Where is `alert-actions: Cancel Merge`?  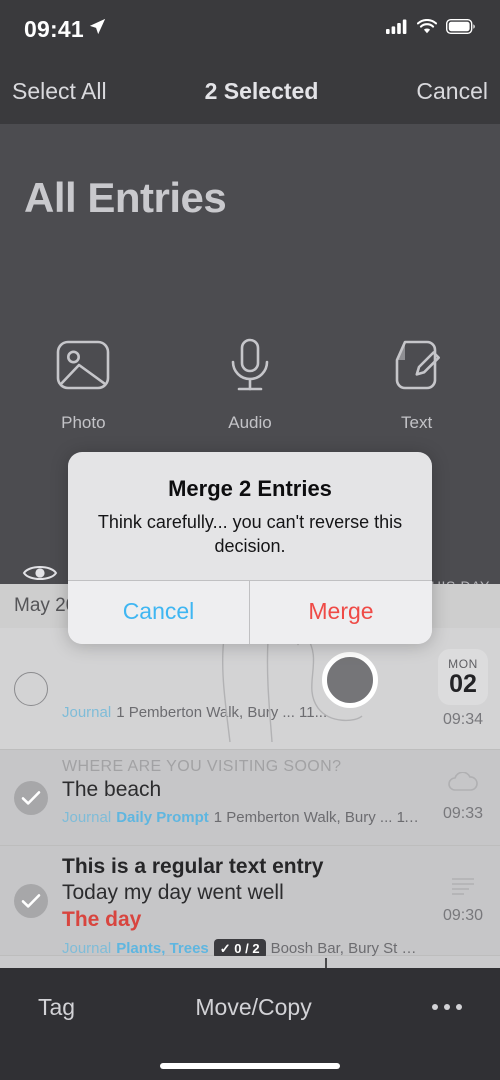
alert-actions: Cancel Merge is located at coordinates (250, 612).